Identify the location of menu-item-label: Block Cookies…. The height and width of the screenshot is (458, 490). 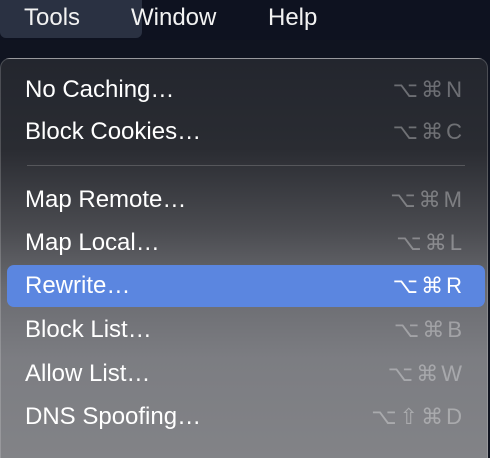
(113, 131).